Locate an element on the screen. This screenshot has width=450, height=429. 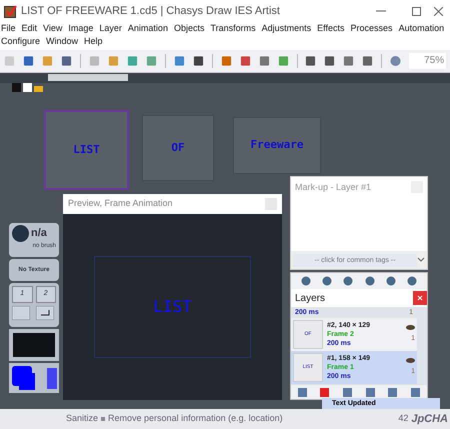
menu-item: Help is located at coordinates (93, 41).